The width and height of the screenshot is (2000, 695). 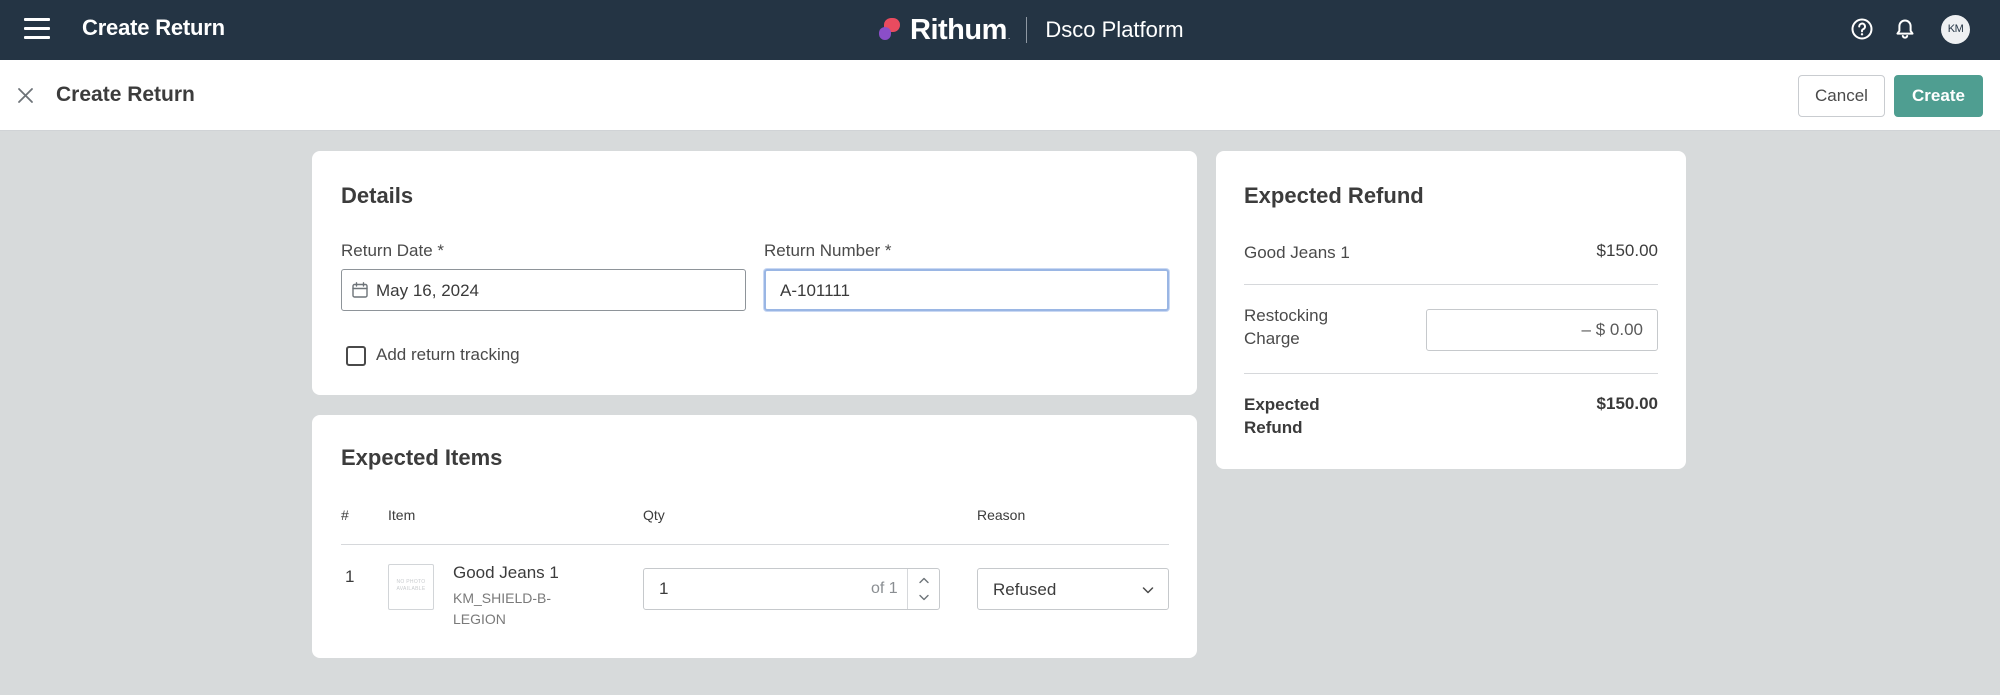 What do you see at coordinates (654, 515) in the screenshot?
I see `column-header-qty: Qty` at bounding box center [654, 515].